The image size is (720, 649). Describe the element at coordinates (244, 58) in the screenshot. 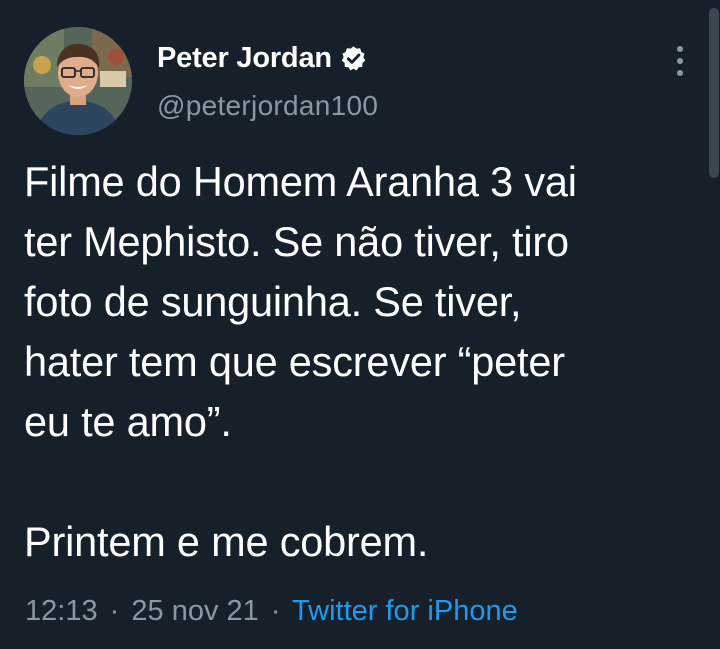

I see `display-name: Peter Jordan` at that location.